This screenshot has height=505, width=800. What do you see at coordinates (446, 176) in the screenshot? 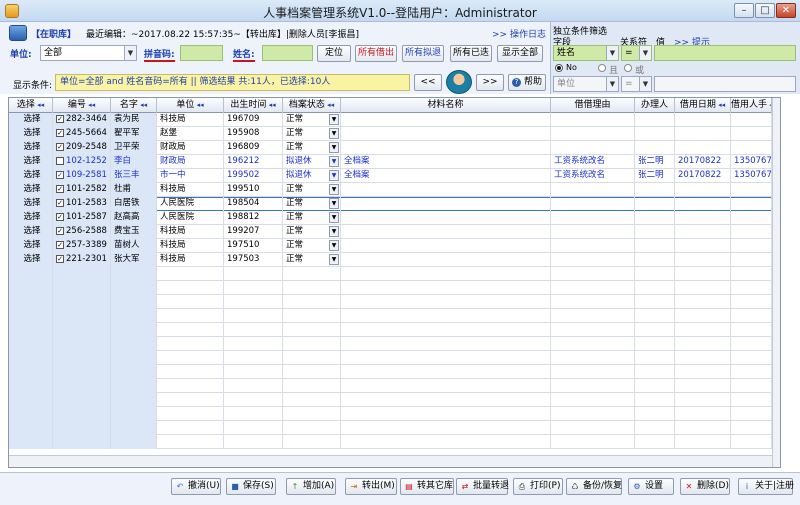
I see `material-cell: 全档案` at bounding box center [446, 176].